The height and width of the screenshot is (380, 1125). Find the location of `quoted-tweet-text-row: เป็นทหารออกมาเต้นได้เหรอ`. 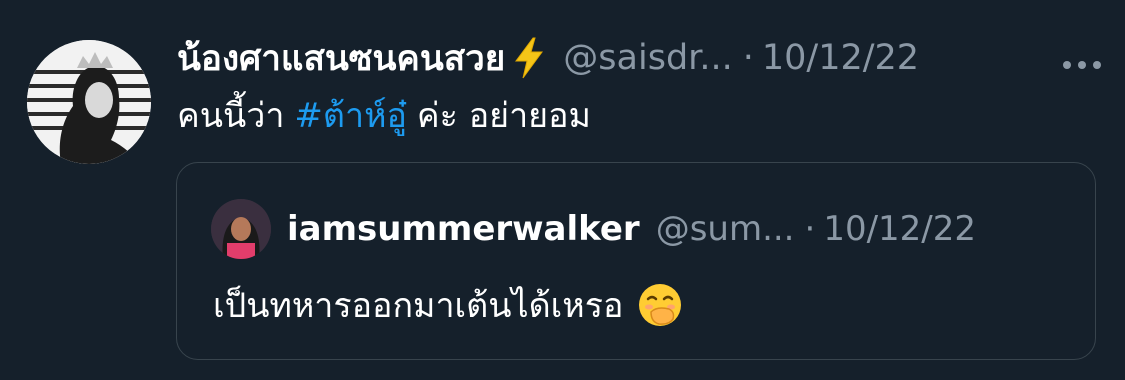

quoted-tweet-text-row: เป็นทหารออกมาเต้นได้เหรอ is located at coordinates (448, 305).